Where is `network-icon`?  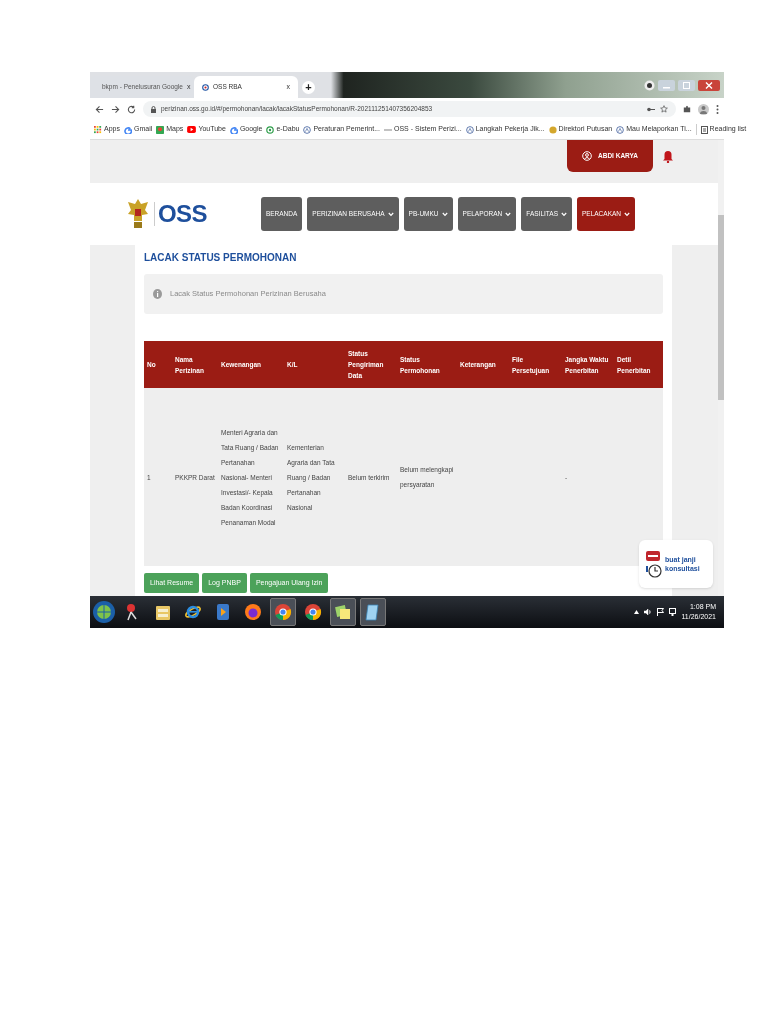 network-icon is located at coordinates (673, 612).